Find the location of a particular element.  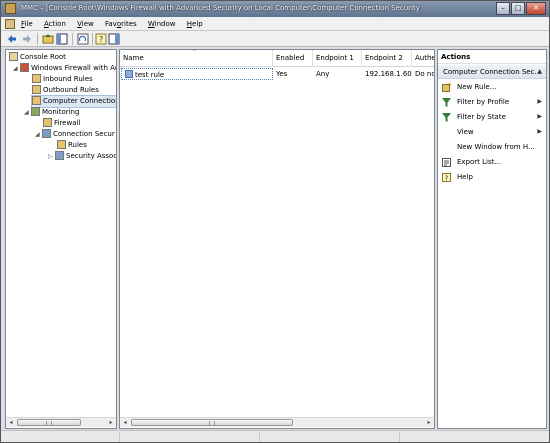

action-view: View ▶ is located at coordinates (492, 132).